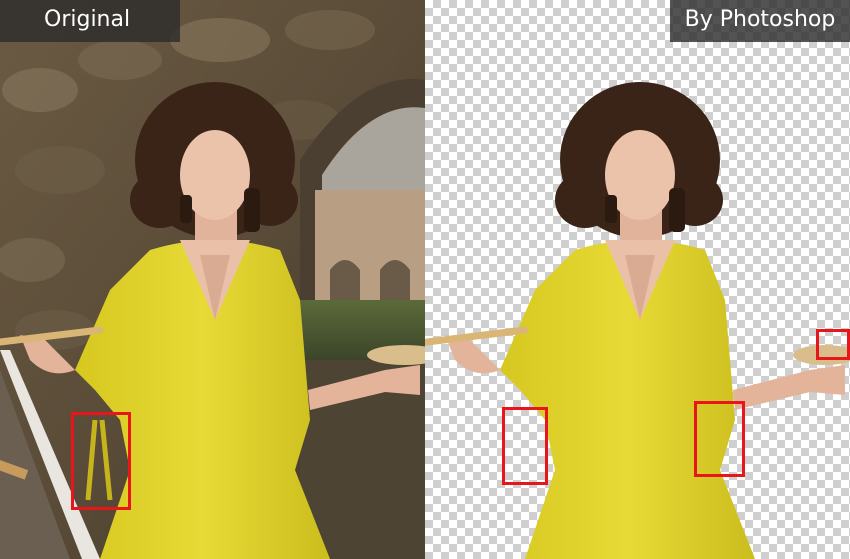 The image size is (850, 559). Describe the element at coordinates (101, 461) in the screenshot. I see `highlight-box-original-ties` at that location.